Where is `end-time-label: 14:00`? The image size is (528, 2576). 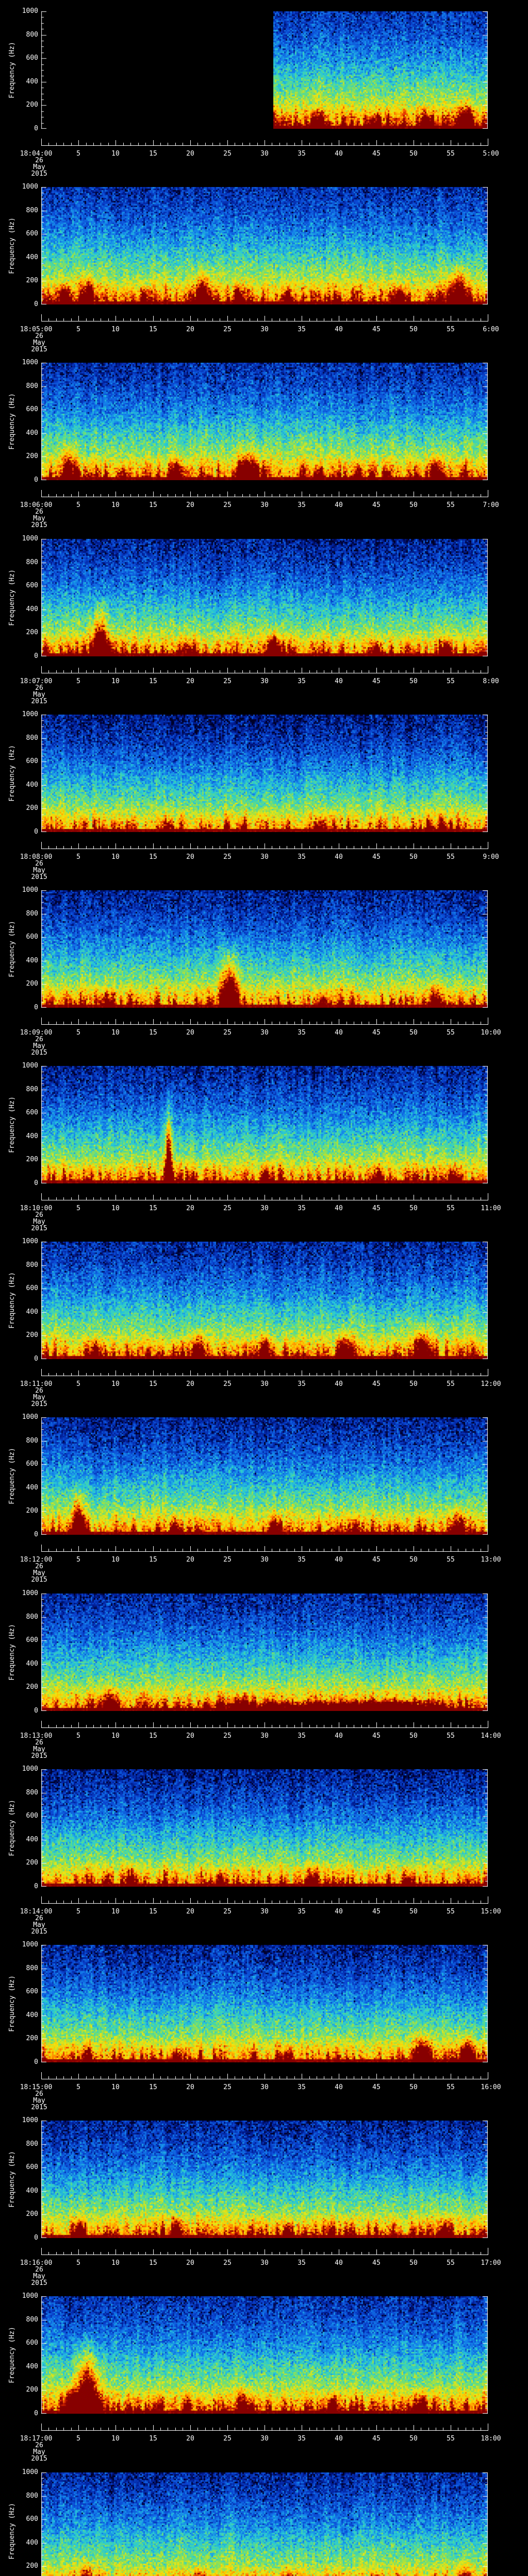 end-time-label: 14:00 is located at coordinates (491, 1736).